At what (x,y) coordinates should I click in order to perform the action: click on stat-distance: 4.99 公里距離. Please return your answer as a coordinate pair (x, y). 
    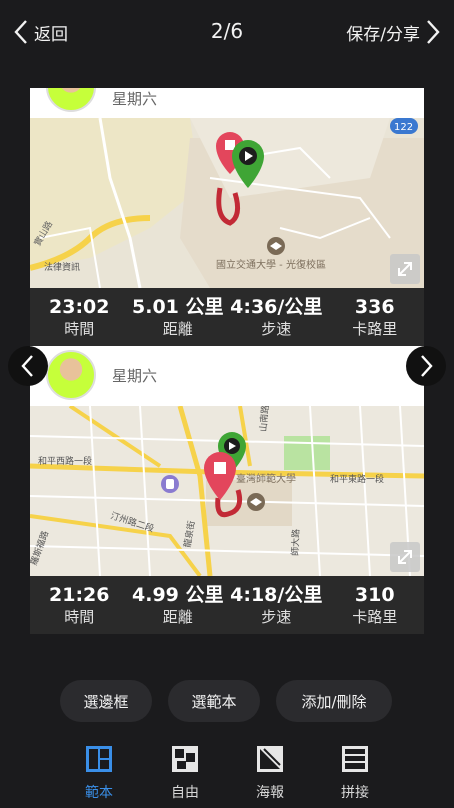
    Looking at the image, I should click on (178, 605).